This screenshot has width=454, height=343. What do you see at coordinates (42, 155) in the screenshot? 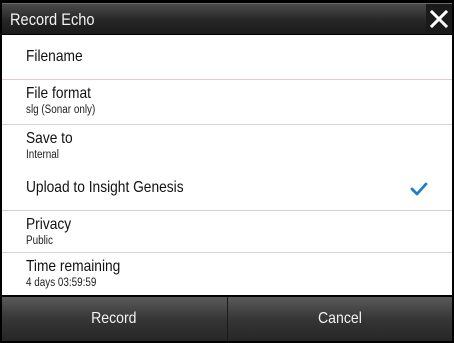
I see `save-to-value: Internal` at bounding box center [42, 155].